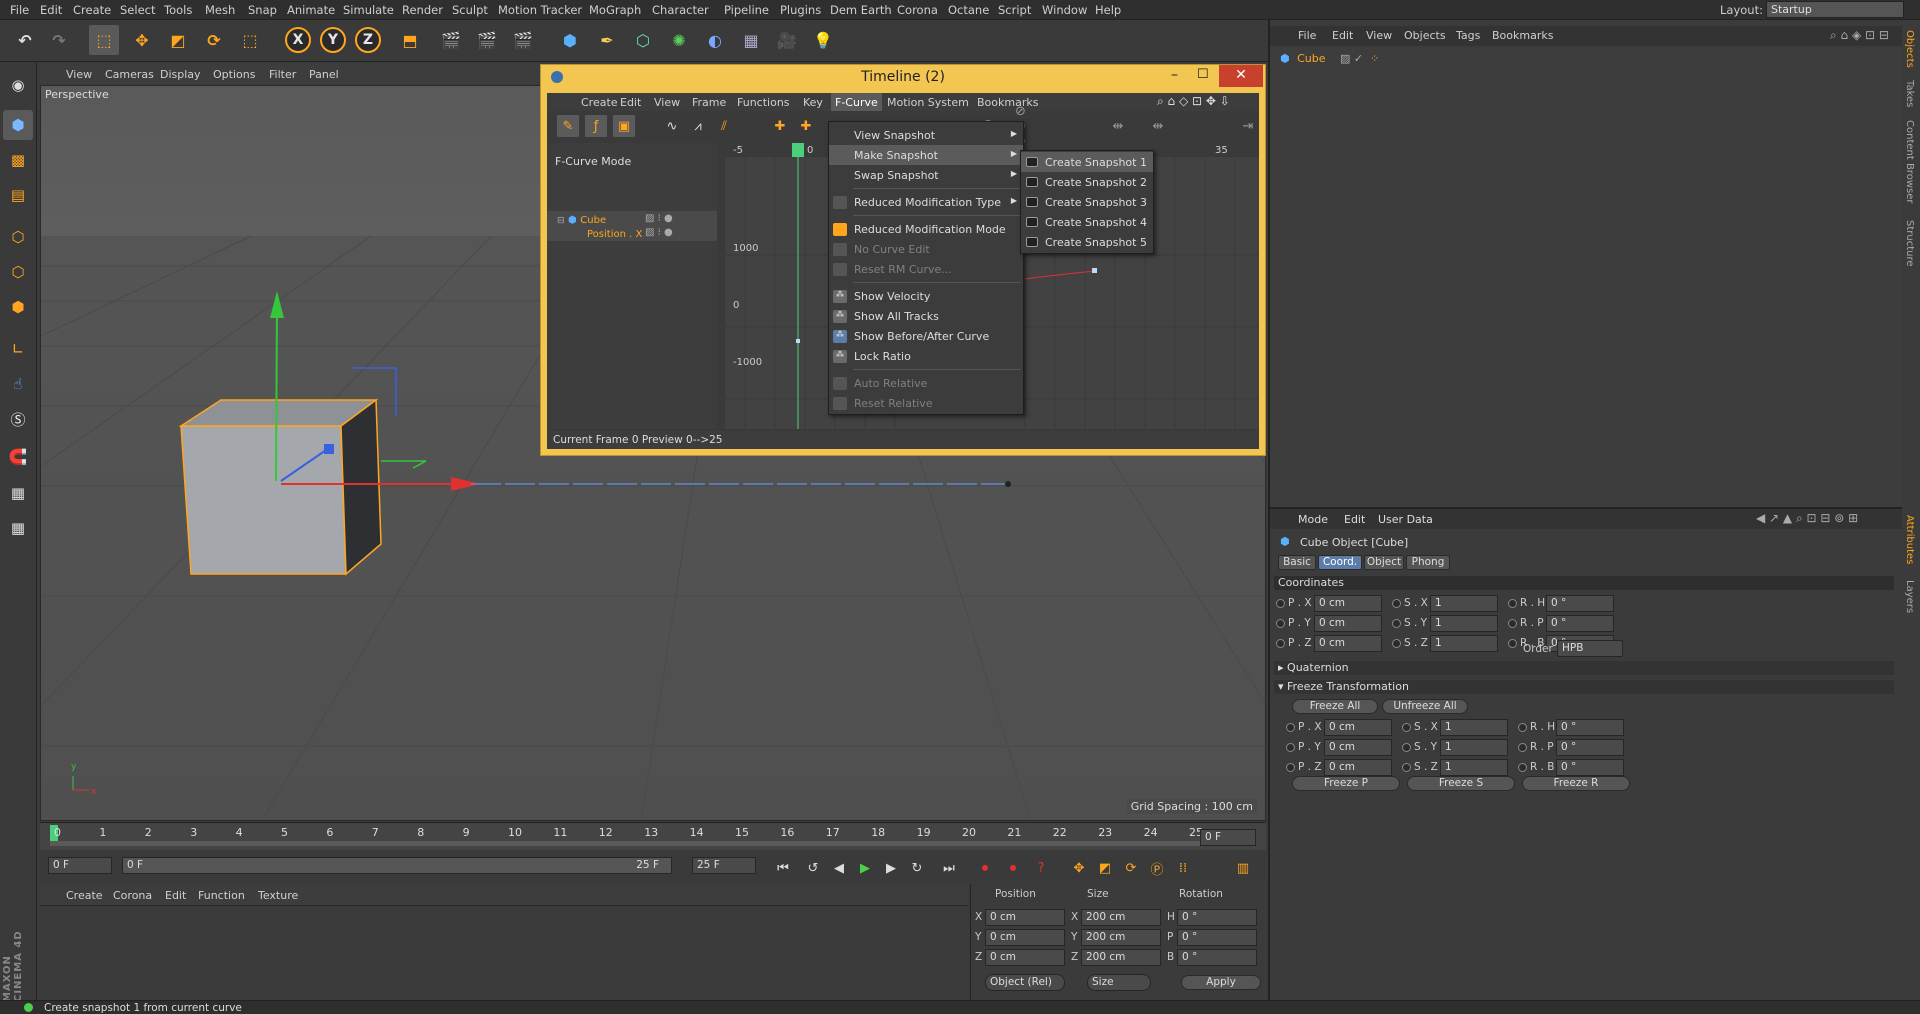 This screenshot has height=1014, width=1920. I want to click on objects-menu-edit: Edit, so click(1342, 35).